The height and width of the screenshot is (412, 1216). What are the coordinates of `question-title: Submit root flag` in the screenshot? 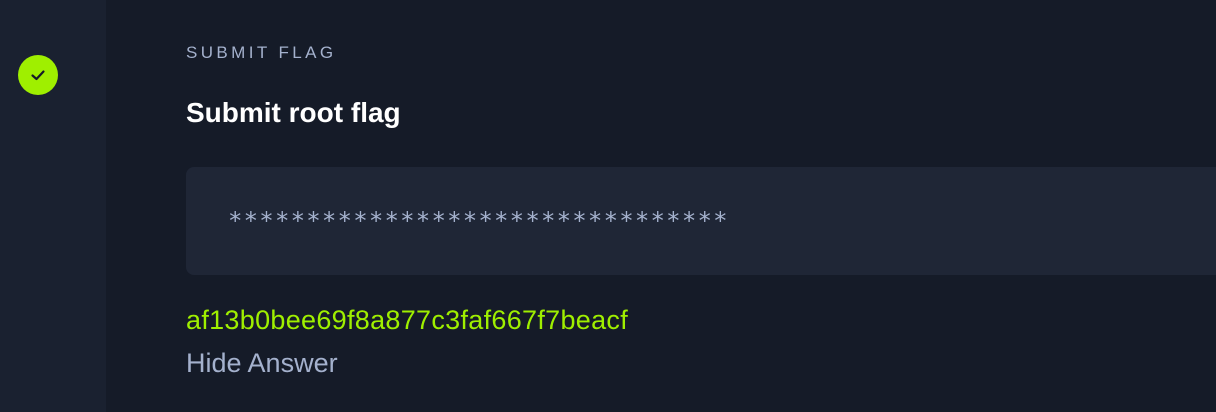 It's located at (293, 112).